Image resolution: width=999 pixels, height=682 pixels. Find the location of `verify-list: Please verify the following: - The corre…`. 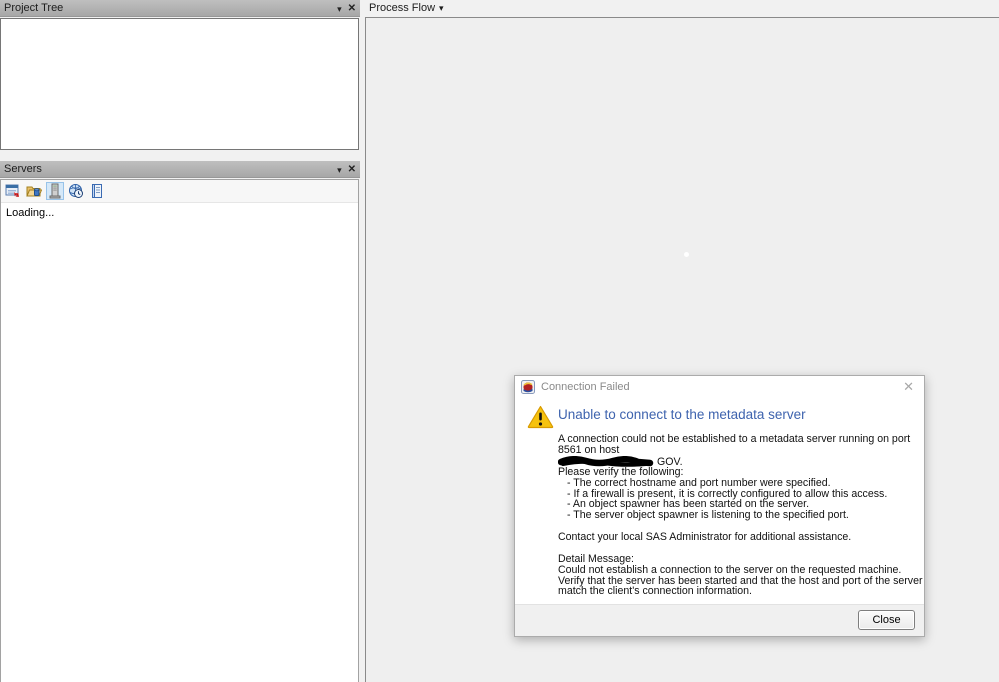

verify-list: Please verify the following: - The corre… is located at coordinates (741, 494).